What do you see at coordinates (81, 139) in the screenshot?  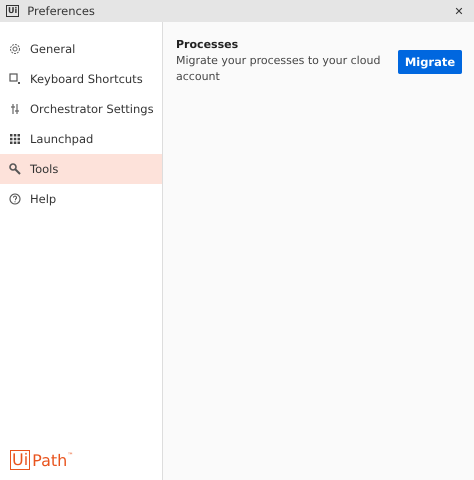 I see `sidebar-item: Launchpad` at bounding box center [81, 139].